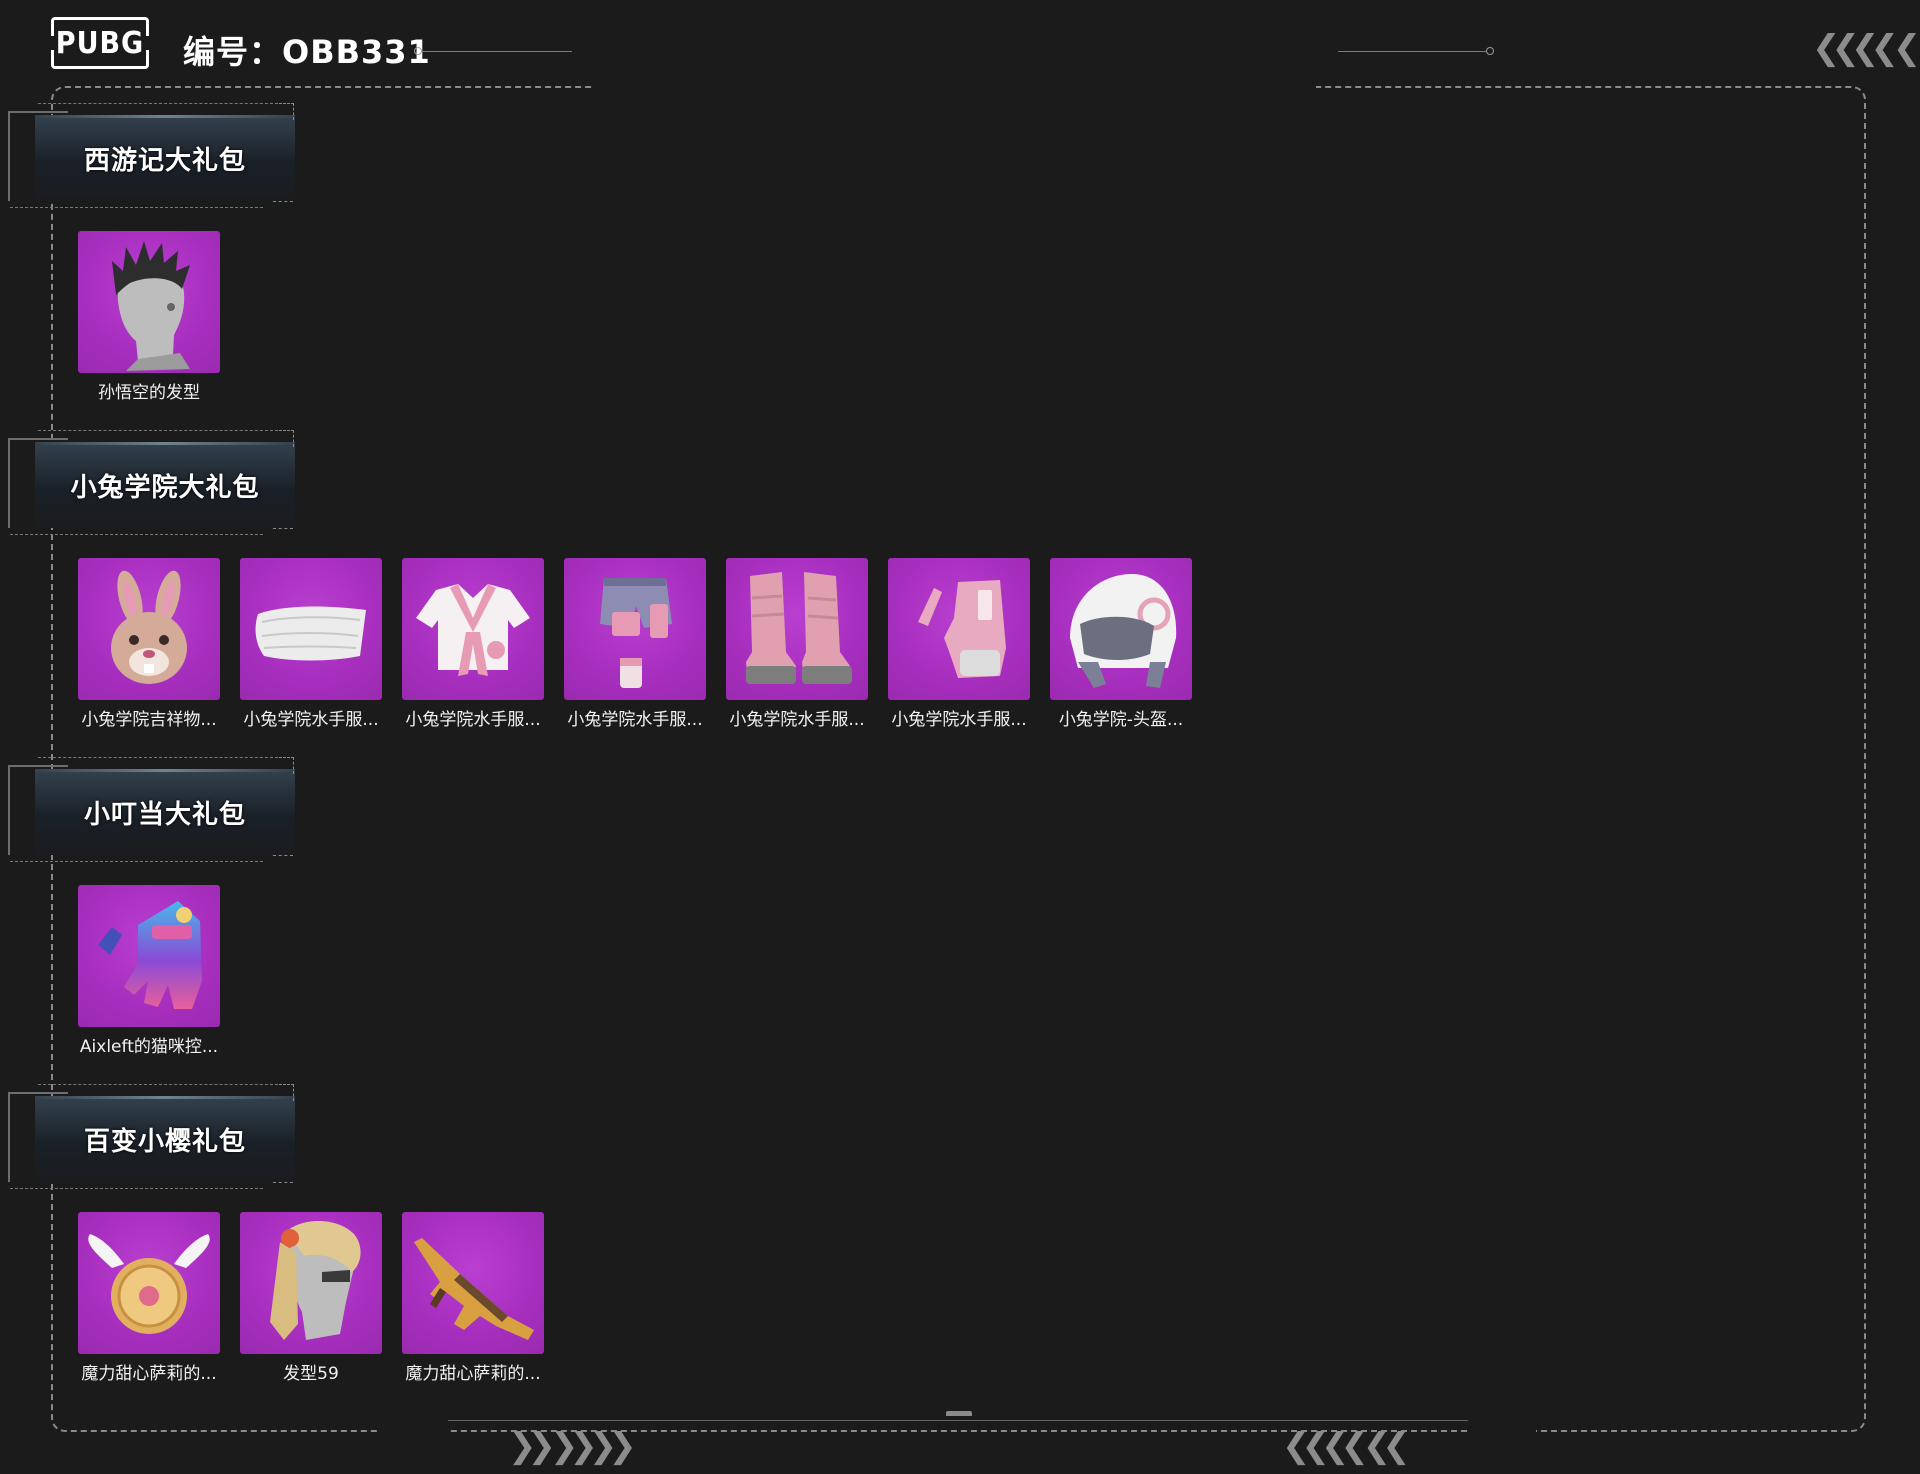 Image resolution: width=1920 pixels, height=1474 pixels. What do you see at coordinates (958, 1420) in the screenshot?
I see `bottom-rule` at bounding box center [958, 1420].